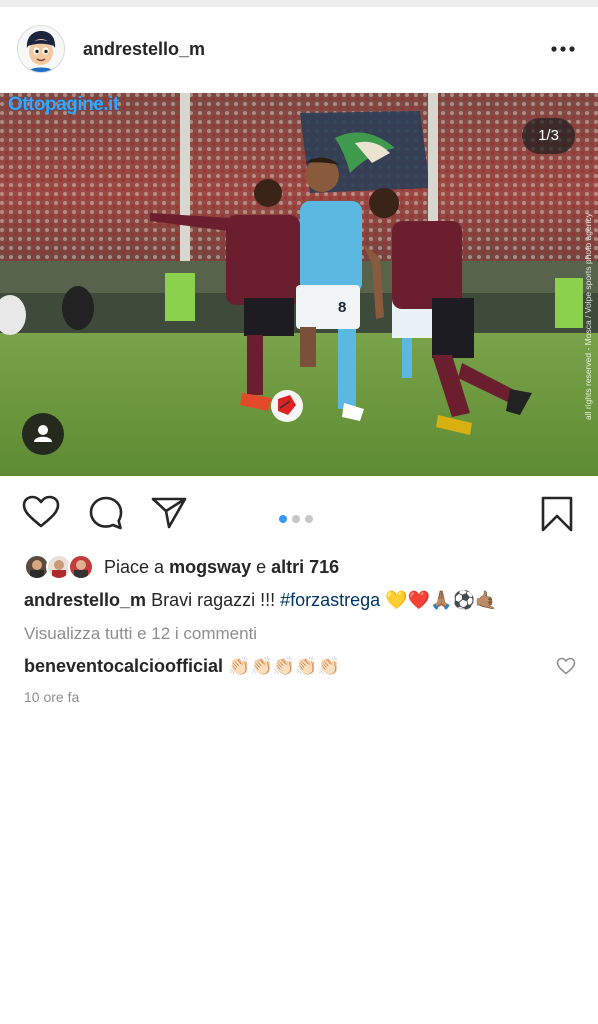 This screenshot has height=1024, width=598. What do you see at coordinates (123, 666) in the screenshot?
I see `comment-username: beneventocalcioofficial` at bounding box center [123, 666].